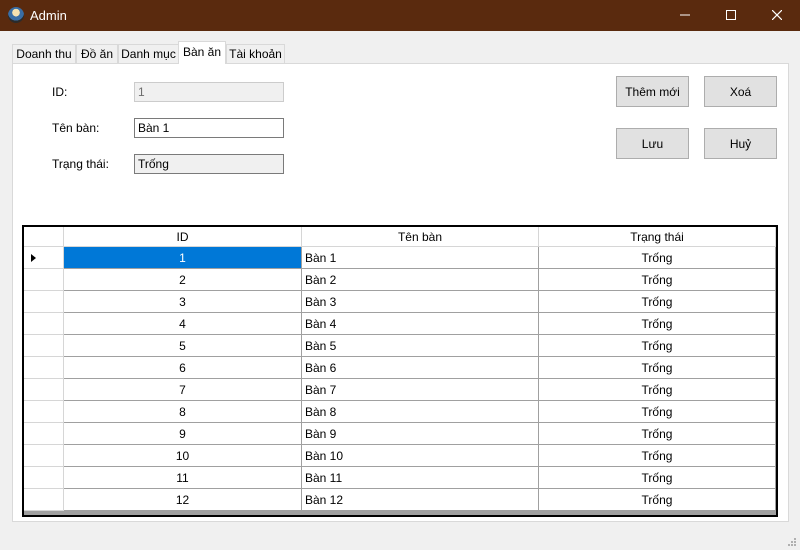 The width and height of the screenshot is (800, 550). Describe the element at coordinates (202, 52) in the screenshot. I see `tab-tables: Bàn ăn` at that location.